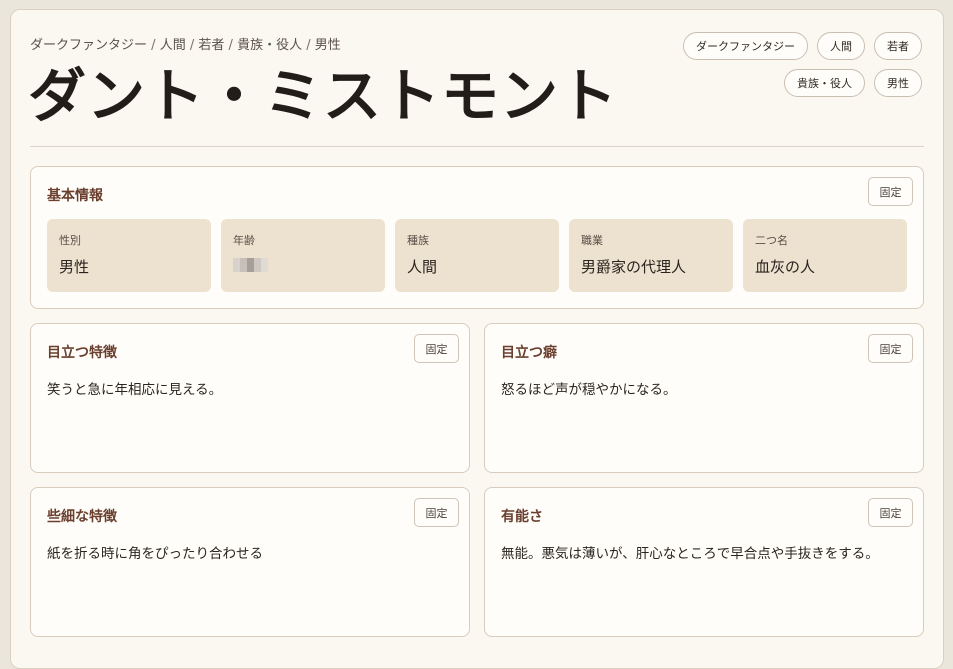 The height and width of the screenshot is (669, 953). What do you see at coordinates (270, 45) in the screenshot?
I see `breadcrumb-item: 貴族・役人` at bounding box center [270, 45].